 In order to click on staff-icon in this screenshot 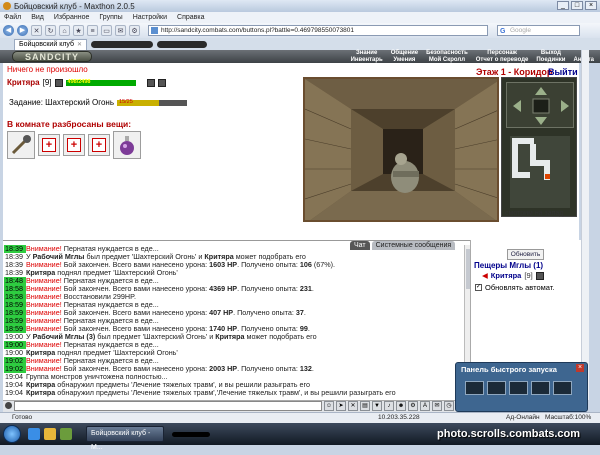, I will do `click(21, 145)`.